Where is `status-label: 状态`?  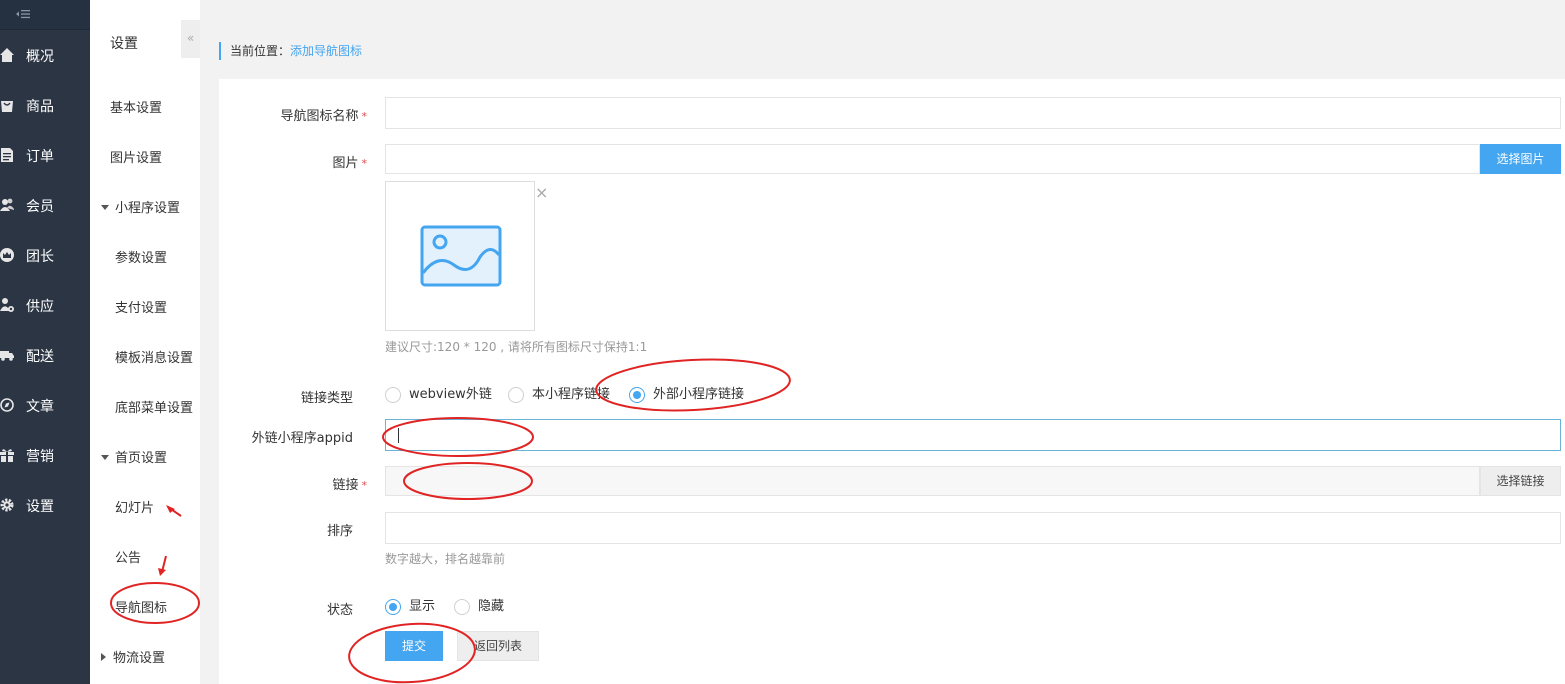
status-label: 状态 is located at coordinates (339, 610).